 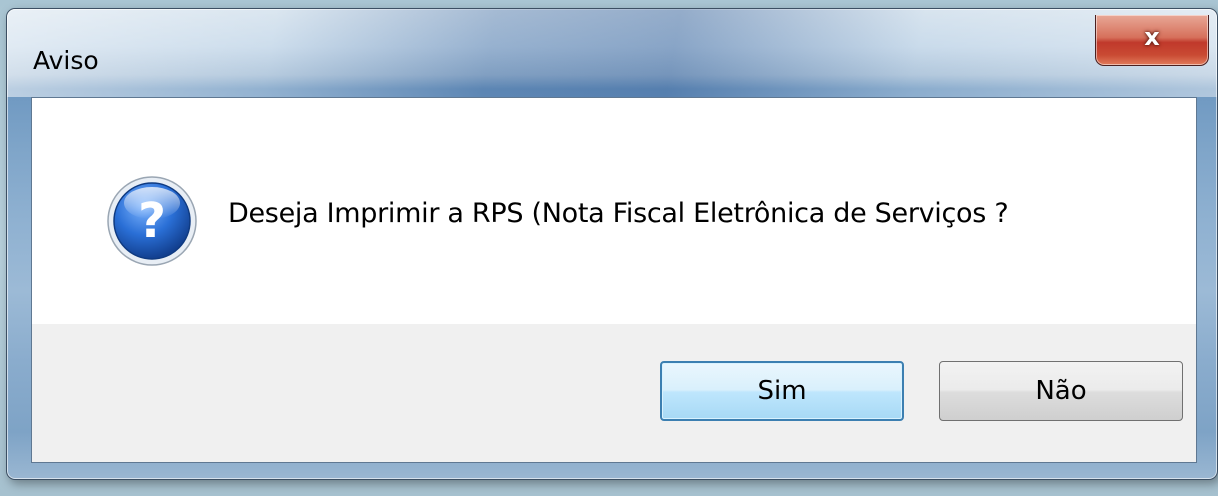 I want to click on question-icon: ?, so click(x=152, y=221).